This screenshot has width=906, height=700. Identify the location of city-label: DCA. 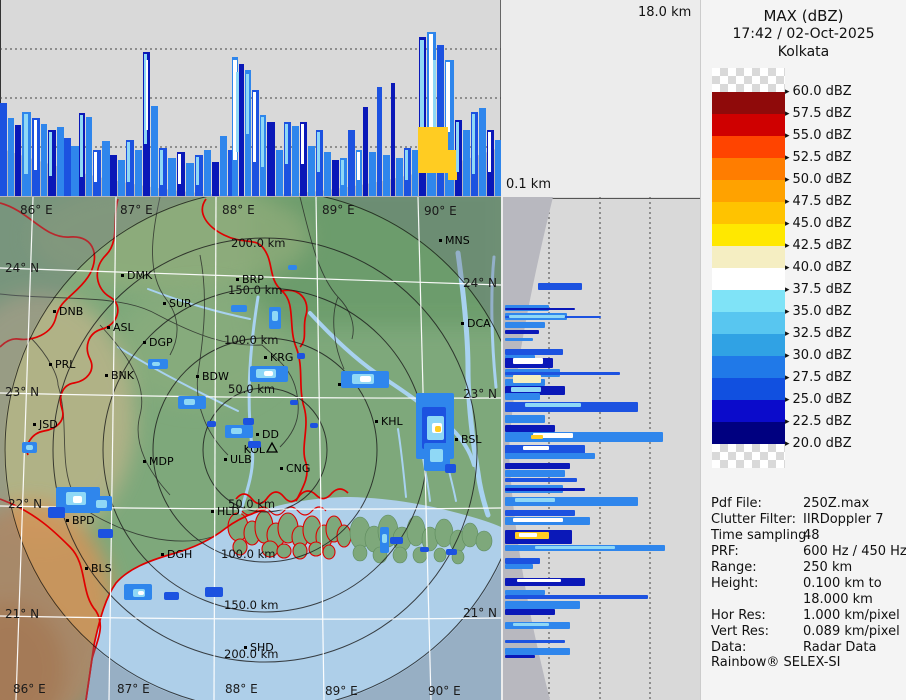
(479, 323).